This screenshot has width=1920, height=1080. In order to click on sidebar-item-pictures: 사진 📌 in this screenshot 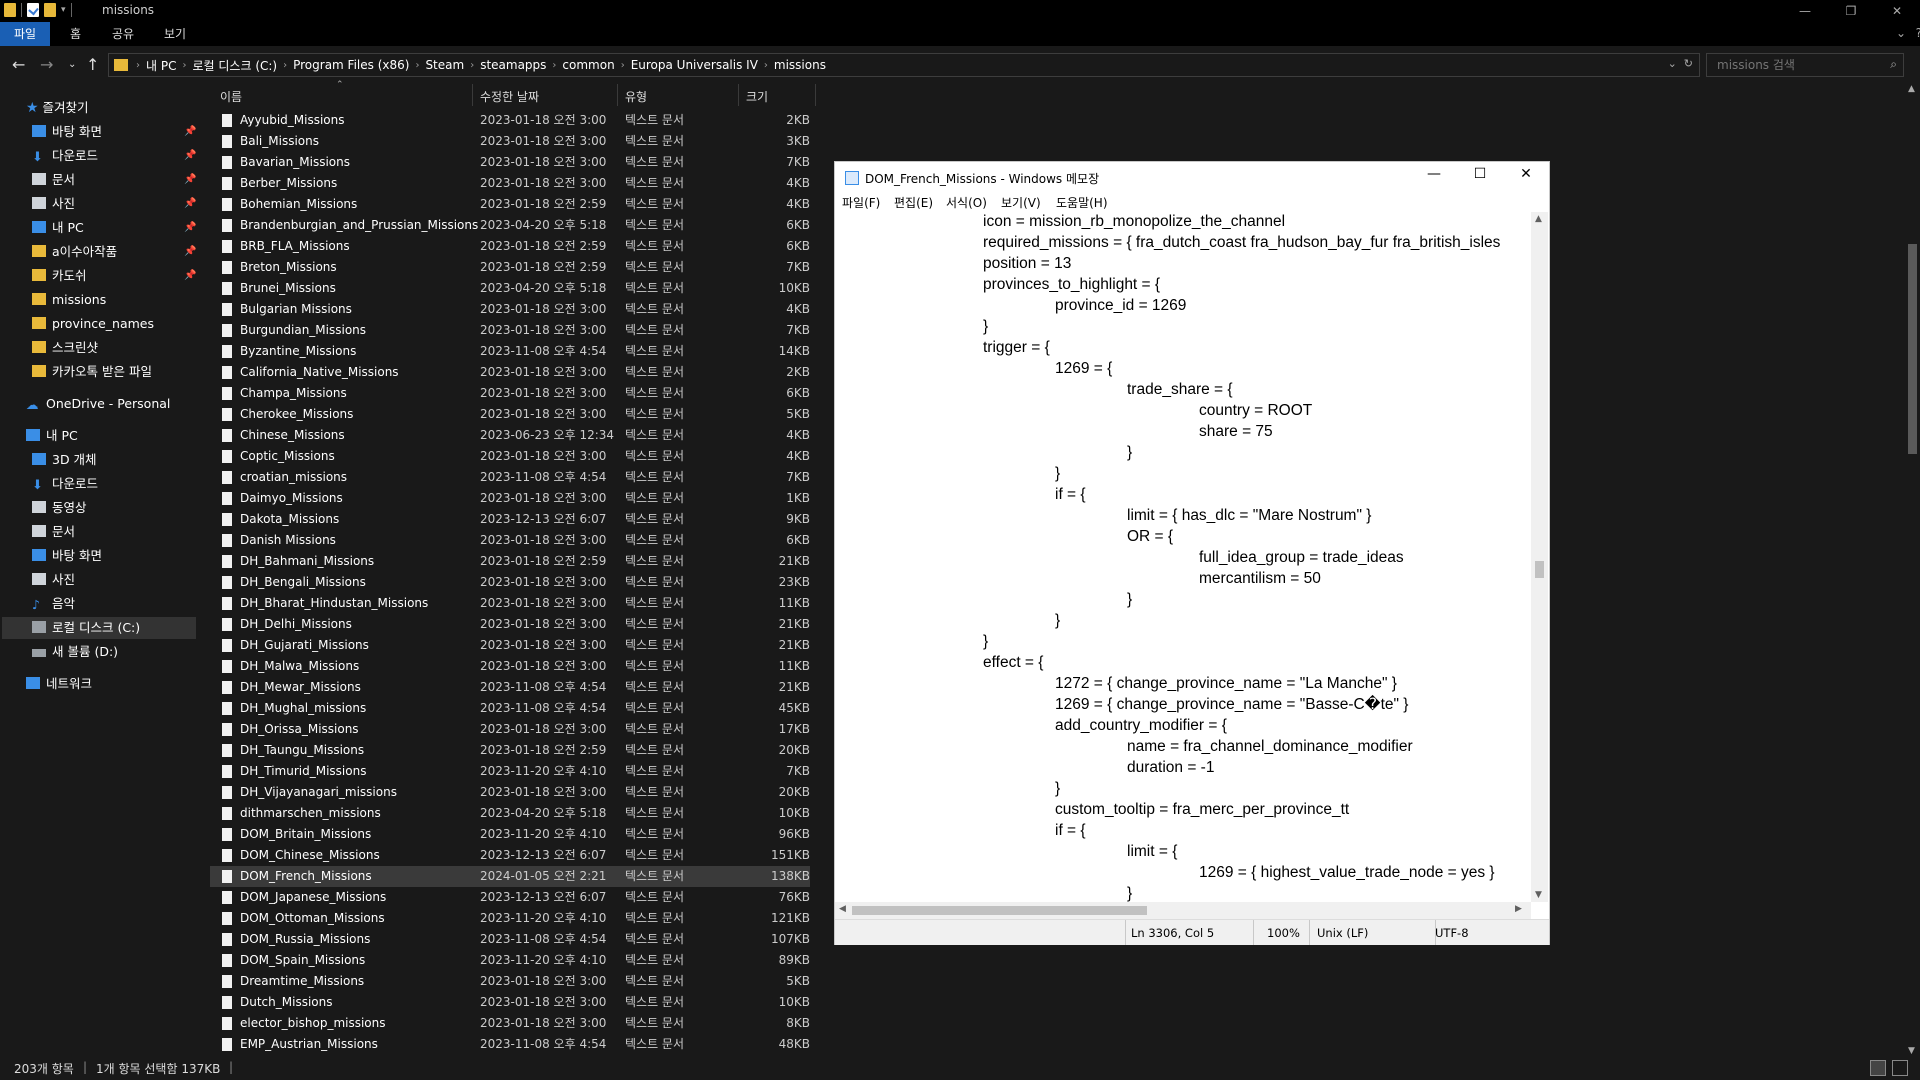, I will do `click(114, 204)`.